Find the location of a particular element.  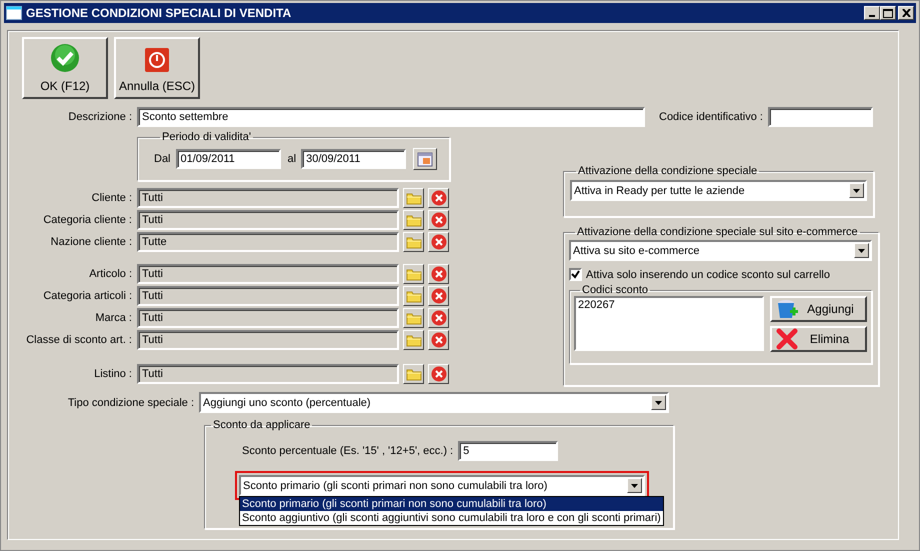

basket-add-icon is located at coordinates (788, 309).